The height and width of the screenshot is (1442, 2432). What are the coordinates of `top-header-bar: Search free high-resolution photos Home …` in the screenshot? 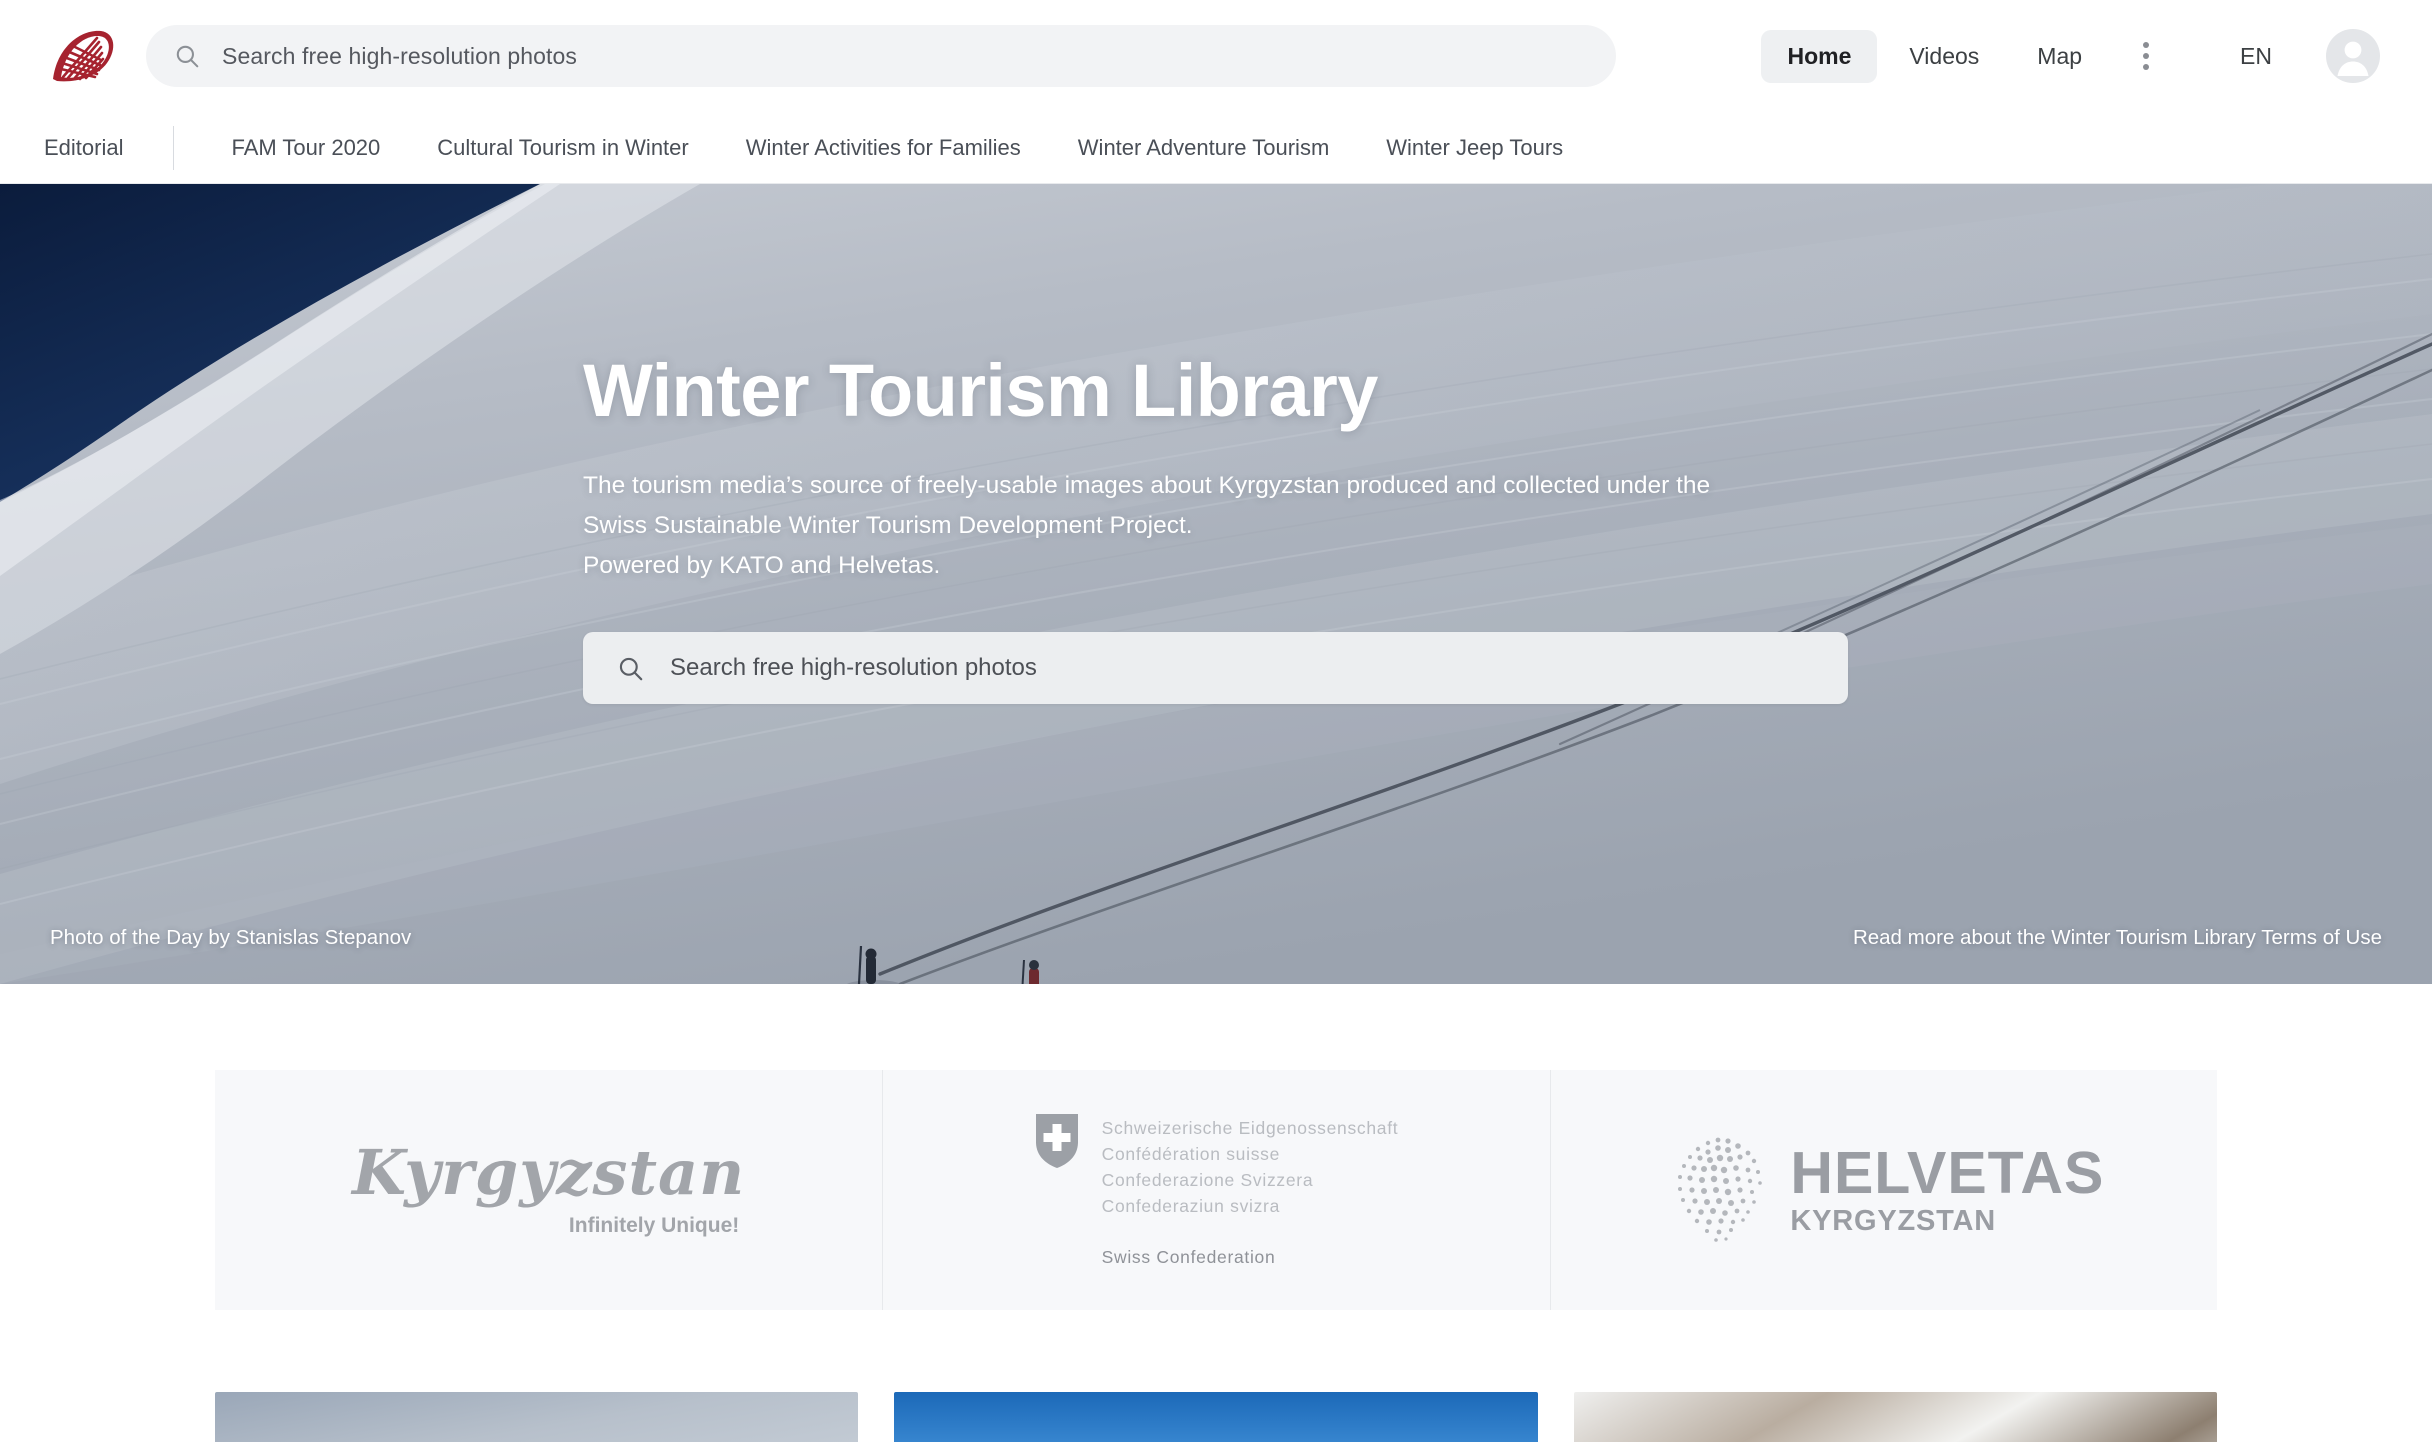 It's located at (1216, 56).